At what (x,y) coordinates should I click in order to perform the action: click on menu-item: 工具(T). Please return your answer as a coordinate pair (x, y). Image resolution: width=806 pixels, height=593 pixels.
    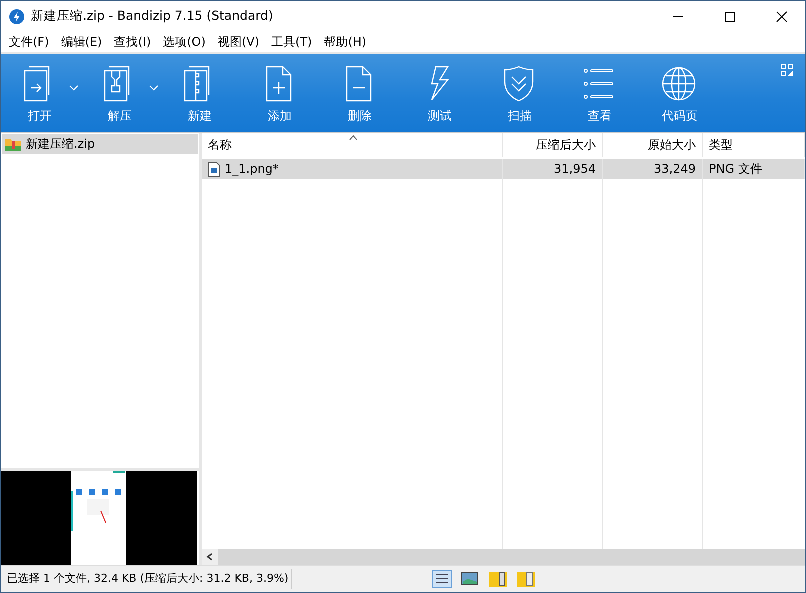
    Looking at the image, I should click on (292, 42).